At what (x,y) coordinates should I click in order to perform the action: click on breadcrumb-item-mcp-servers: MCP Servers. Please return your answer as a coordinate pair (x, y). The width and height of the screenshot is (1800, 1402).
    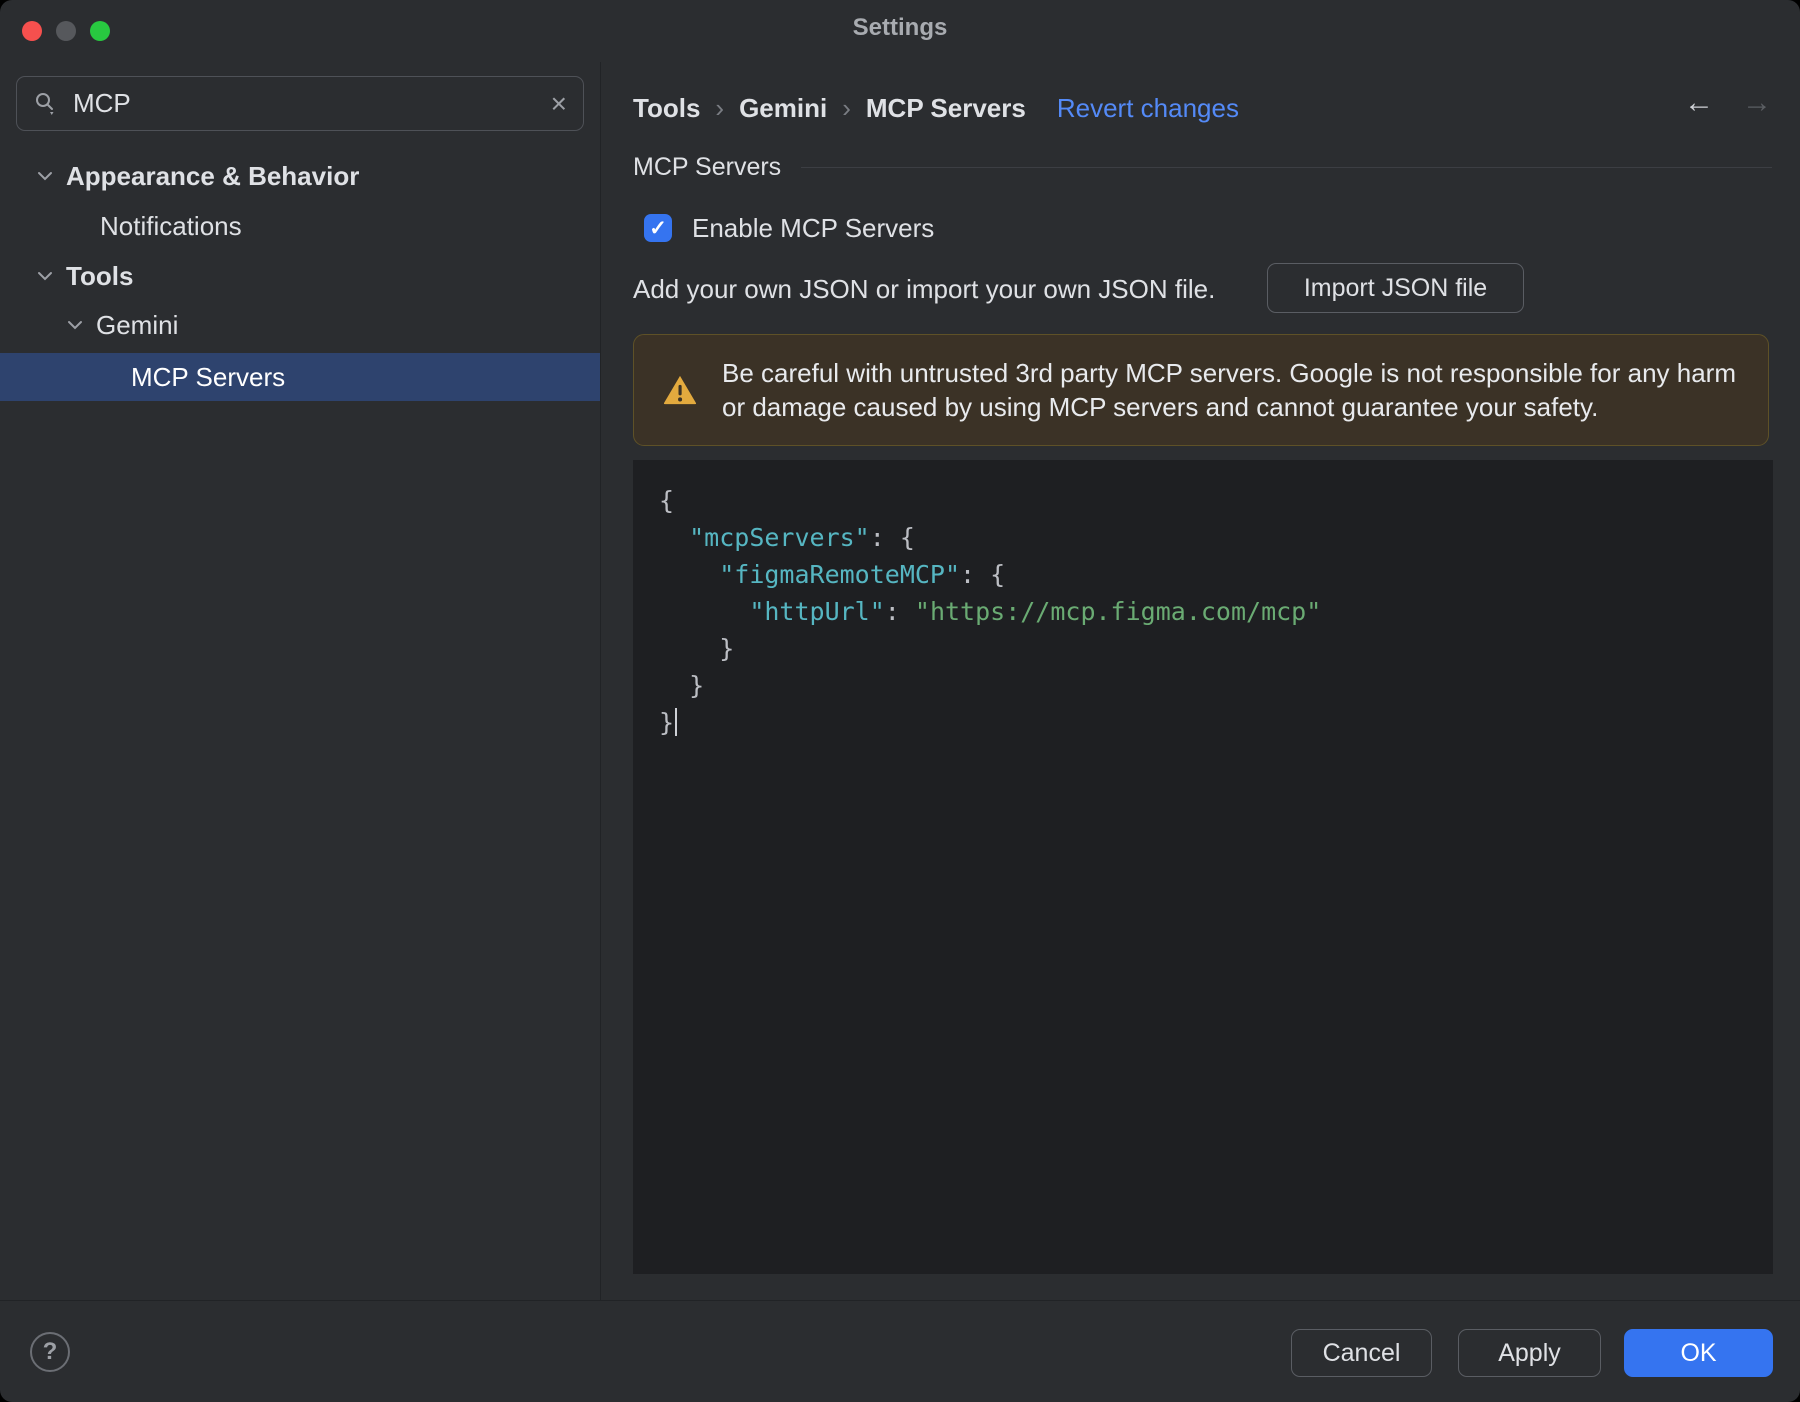
    Looking at the image, I should click on (946, 108).